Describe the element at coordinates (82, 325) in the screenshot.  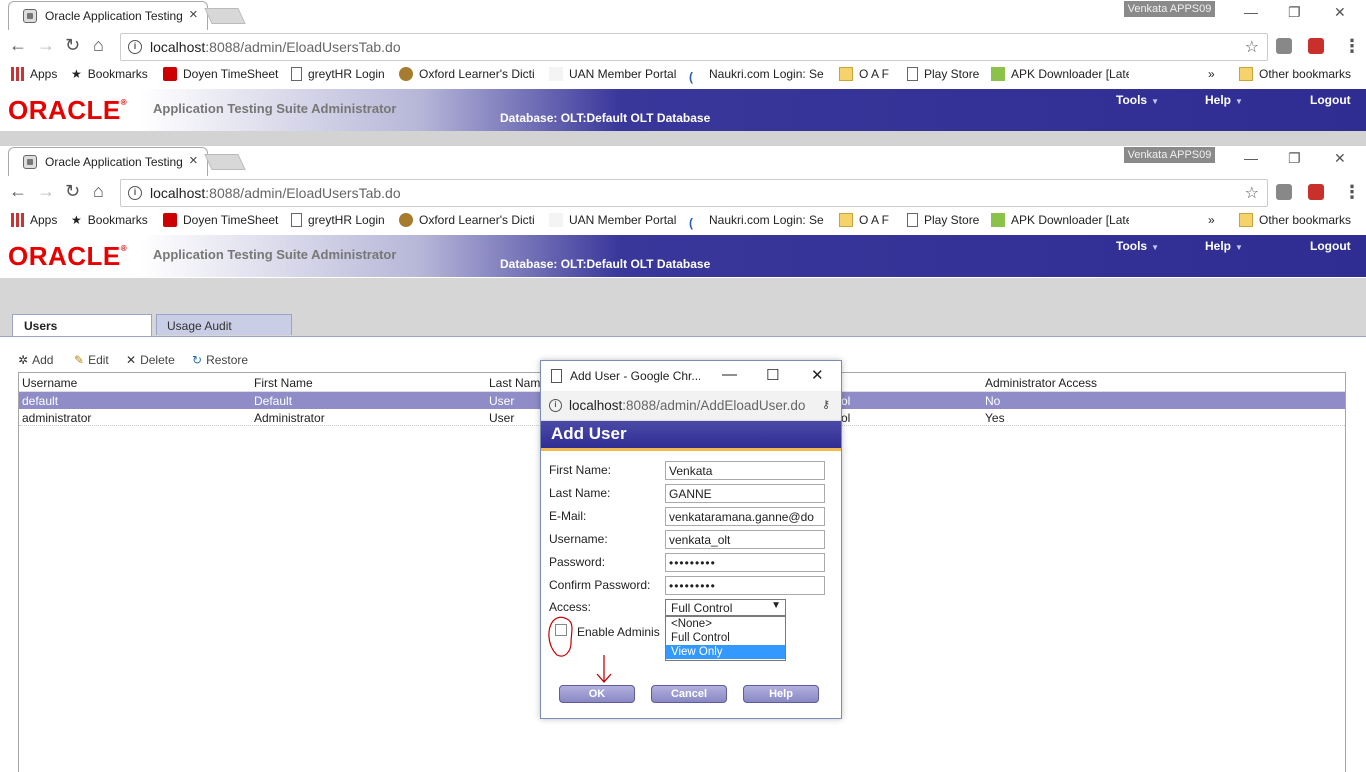
I see `tab-users: Users` at that location.